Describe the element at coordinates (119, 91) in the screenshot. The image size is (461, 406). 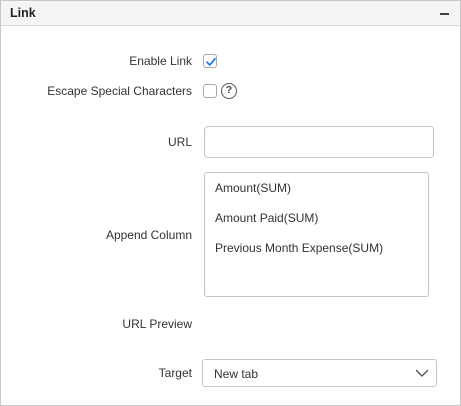
I see `escape-special-characters-label: Escape Special Characters` at that location.